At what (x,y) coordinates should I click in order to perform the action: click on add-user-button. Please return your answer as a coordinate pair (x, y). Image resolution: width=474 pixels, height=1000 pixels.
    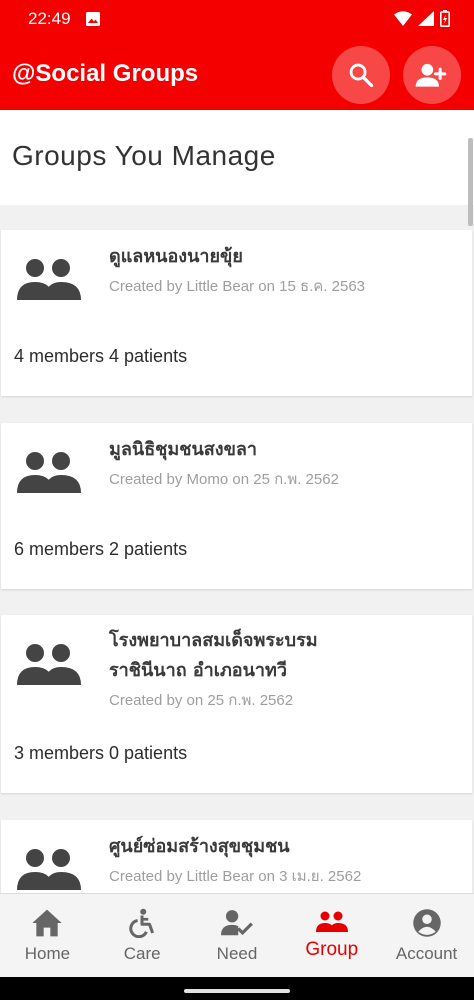
    Looking at the image, I should click on (432, 75).